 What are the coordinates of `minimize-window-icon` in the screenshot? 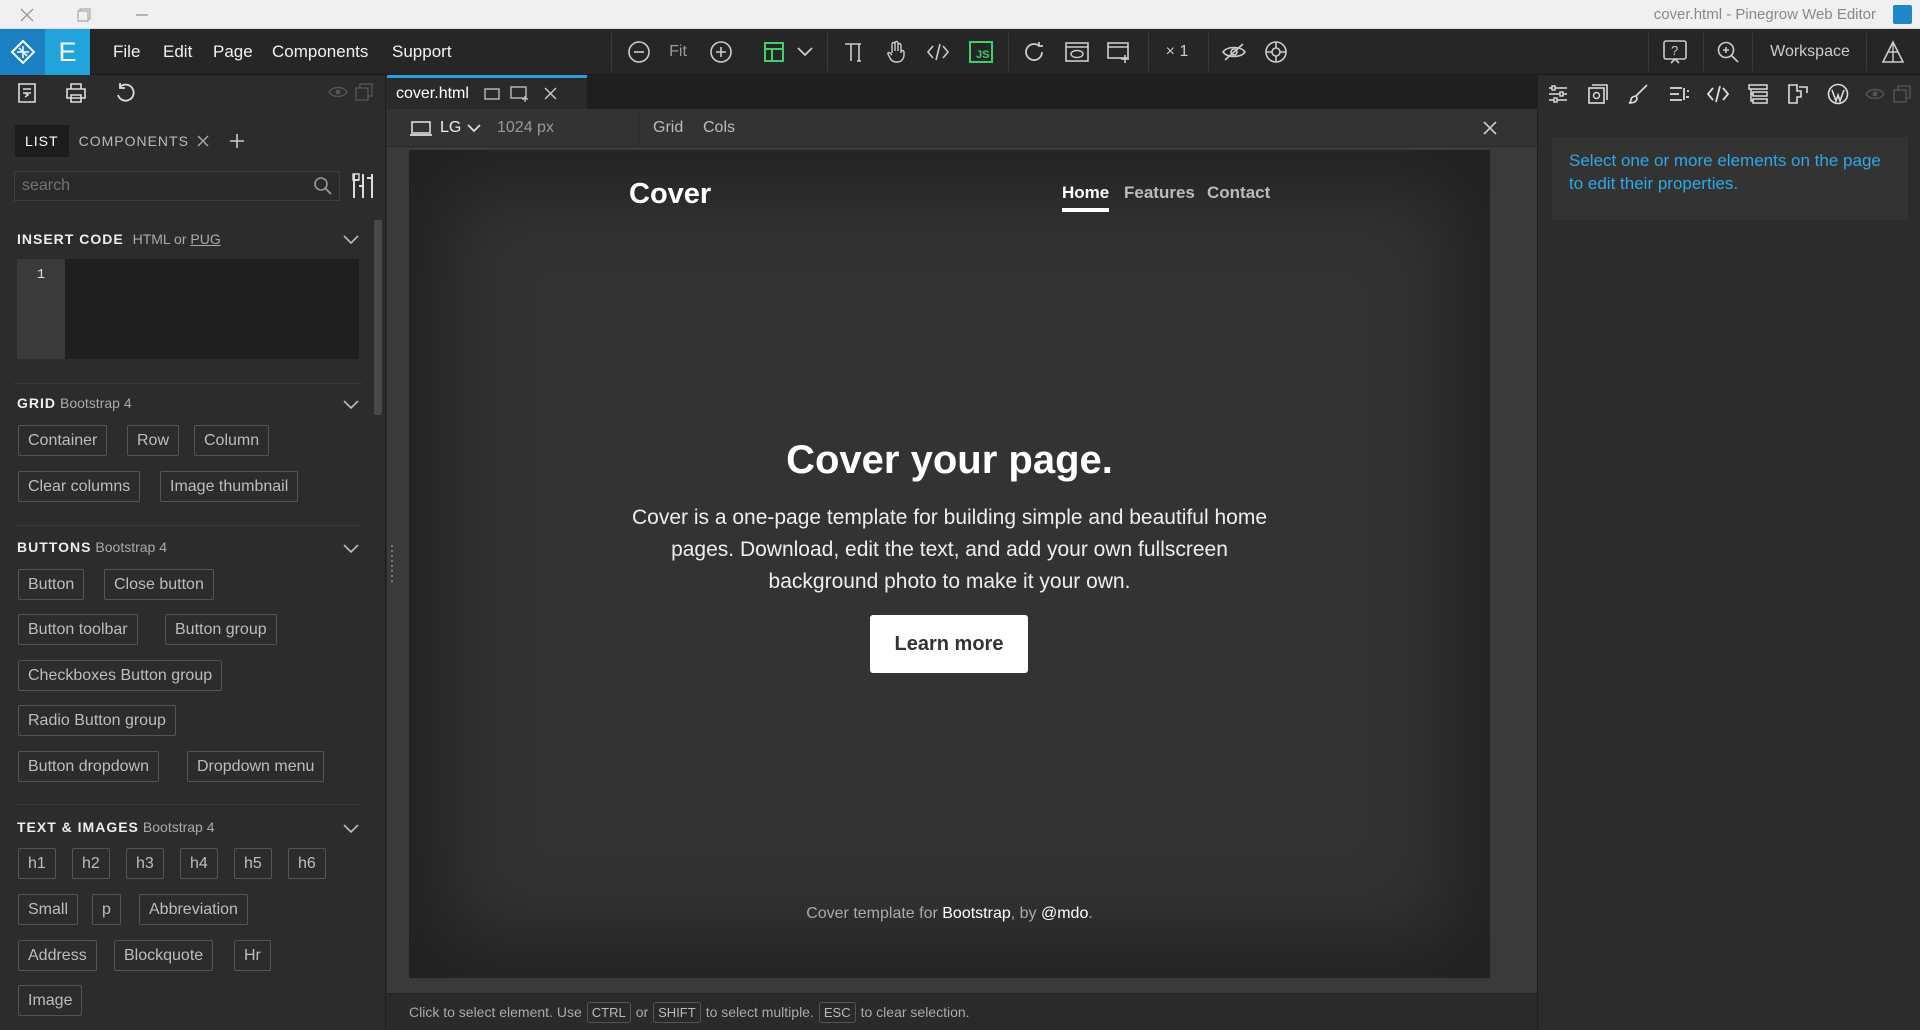 It's located at (142, 14).